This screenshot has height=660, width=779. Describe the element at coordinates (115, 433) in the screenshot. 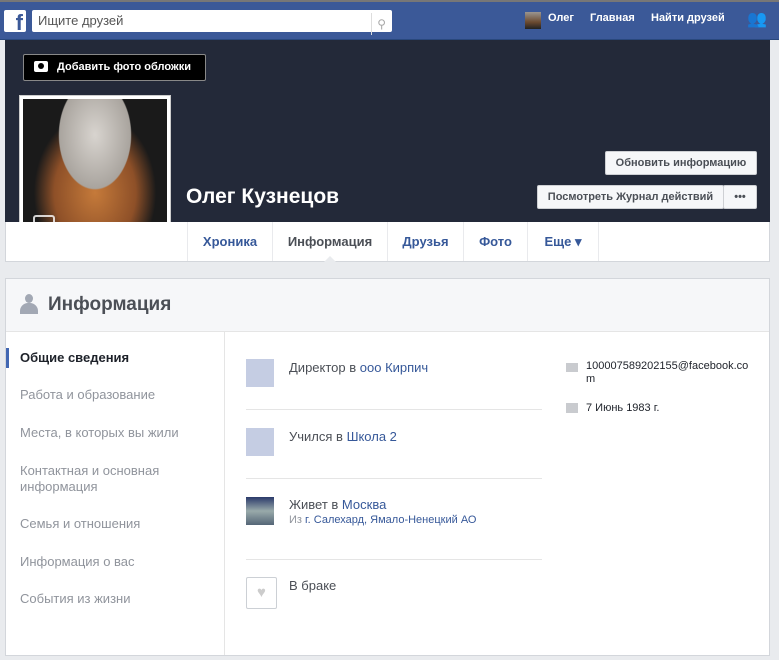

I see `sidebar-item-places: Места, в которых вы жили` at that location.